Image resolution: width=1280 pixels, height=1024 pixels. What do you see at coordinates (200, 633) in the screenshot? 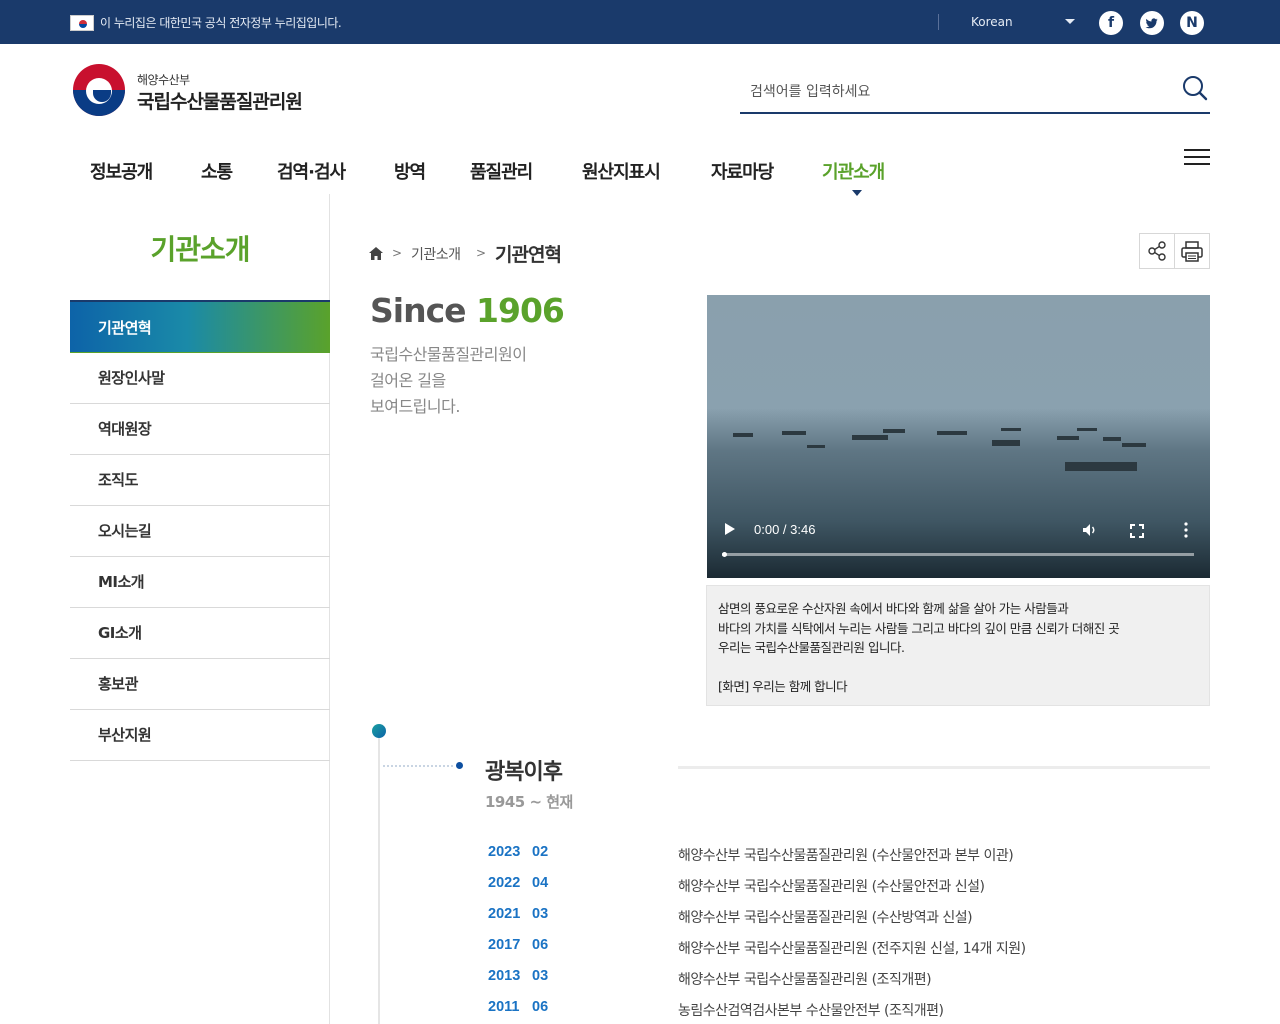
I see `sidebar-item-gi: GI소개` at bounding box center [200, 633].